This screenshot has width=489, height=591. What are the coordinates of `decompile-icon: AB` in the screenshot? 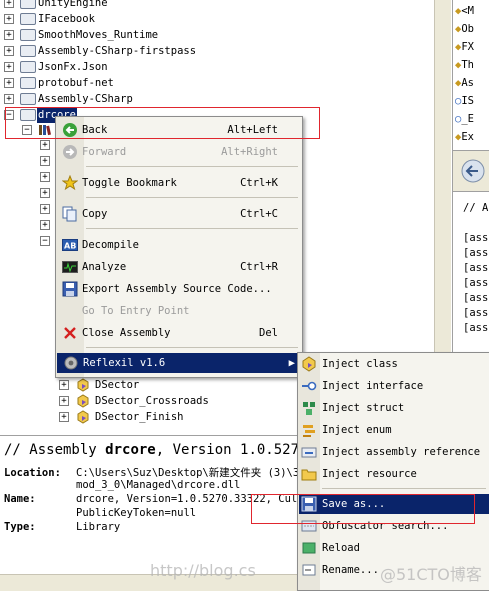 It's located at (70, 245).